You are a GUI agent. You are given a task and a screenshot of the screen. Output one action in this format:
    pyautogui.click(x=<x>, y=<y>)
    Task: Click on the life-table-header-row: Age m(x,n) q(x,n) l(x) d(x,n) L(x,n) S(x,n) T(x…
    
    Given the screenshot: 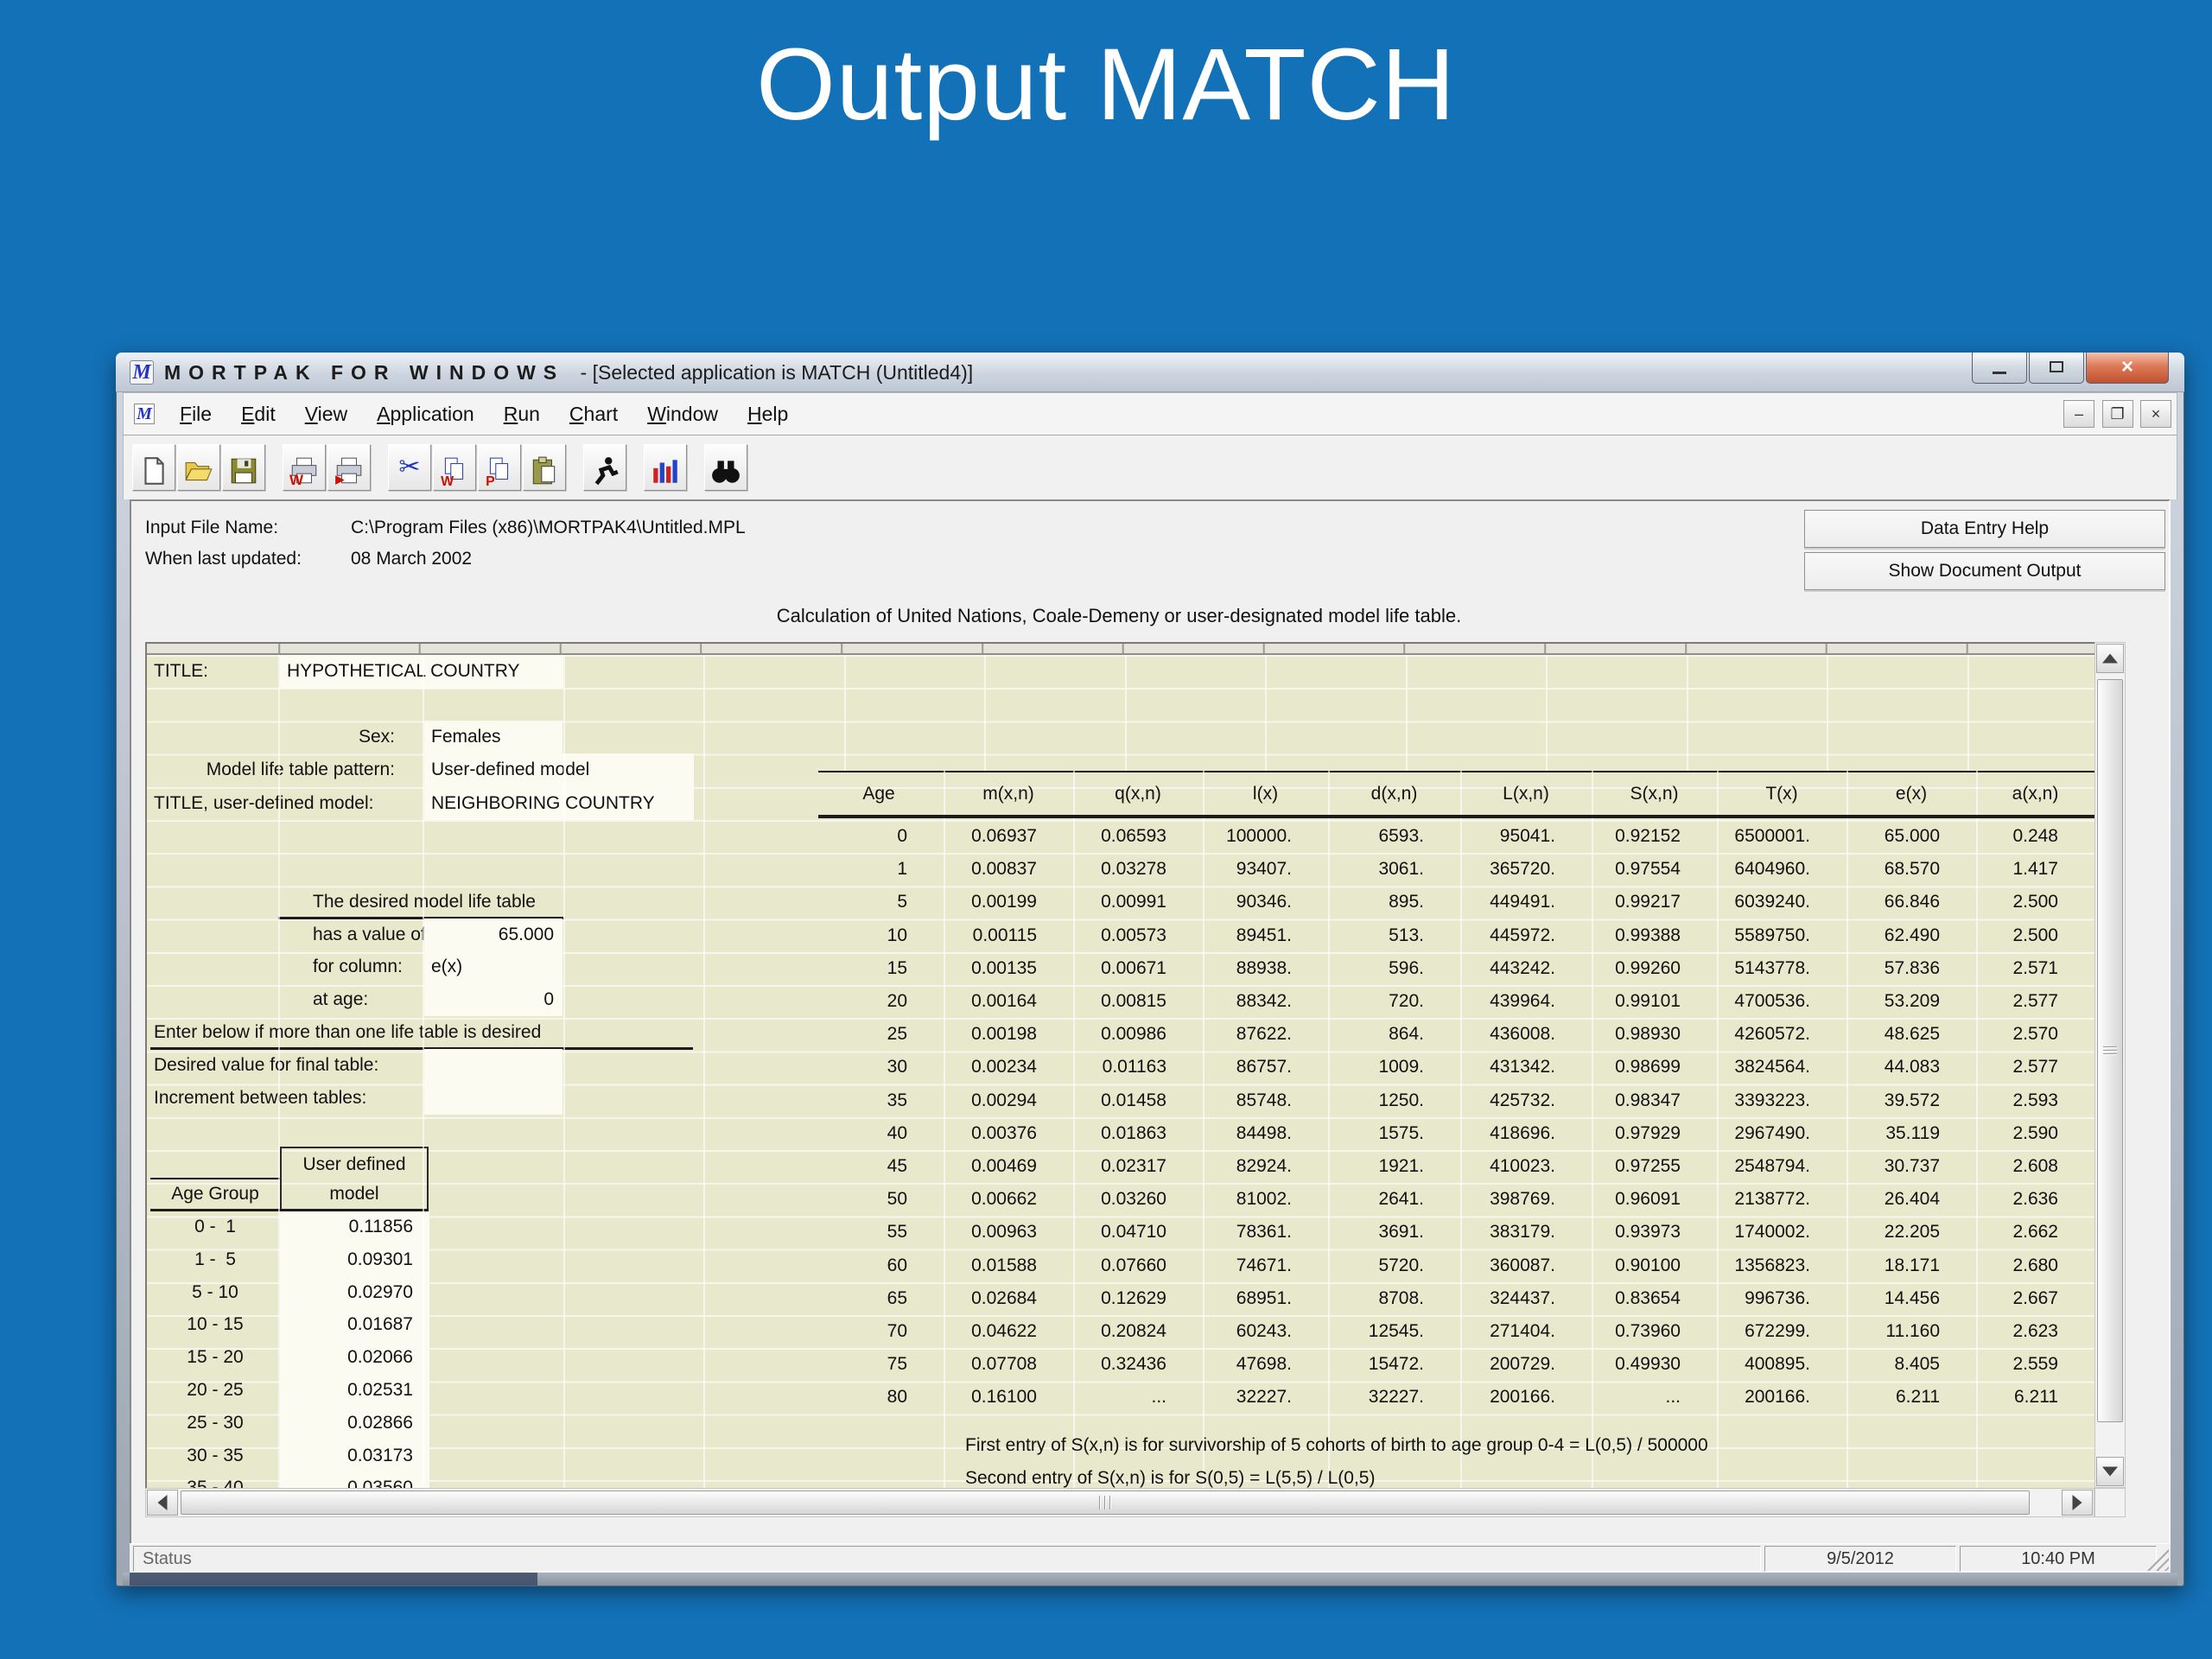 What is the action you would take?
    pyautogui.click(x=1454, y=794)
    